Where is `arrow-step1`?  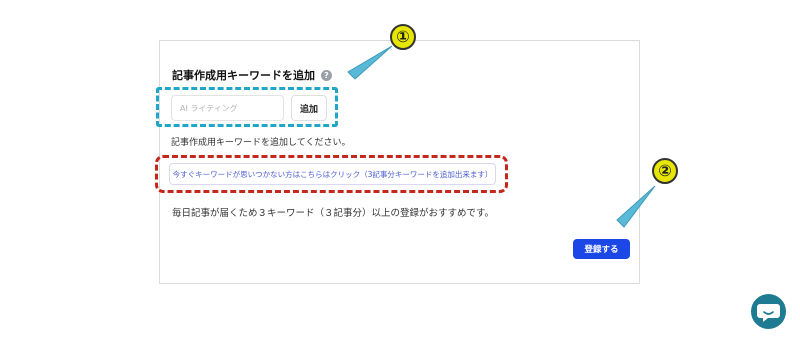 arrow-step1 is located at coordinates (370, 62).